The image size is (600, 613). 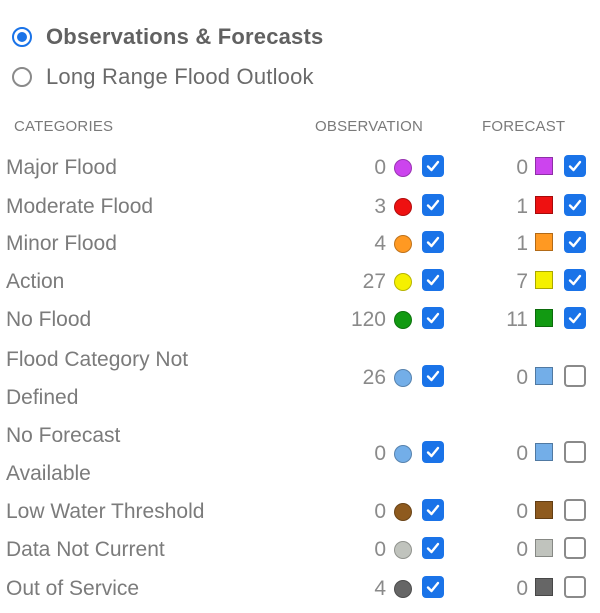 What do you see at coordinates (180, 76) in the screenshot?
I see `radio-label: Long Range Flood Outlook` at bounding box center [180, 76].